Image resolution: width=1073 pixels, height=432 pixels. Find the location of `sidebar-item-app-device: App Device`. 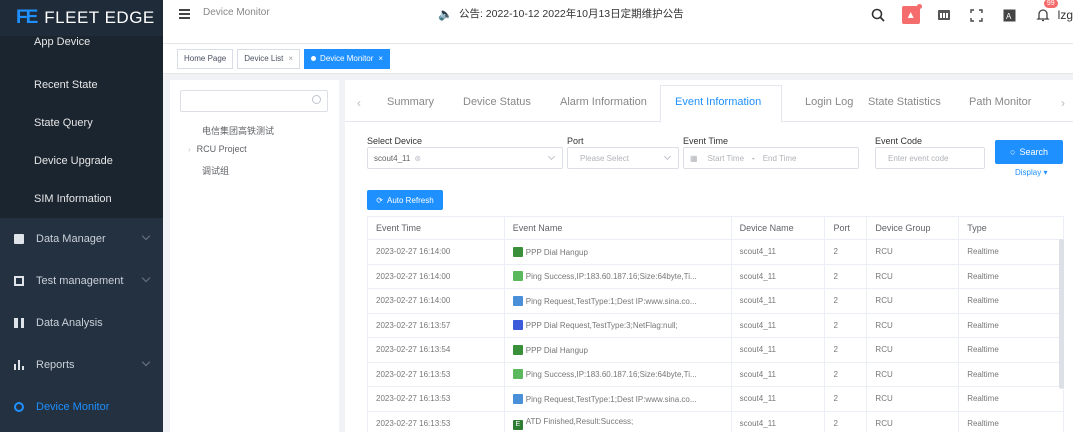

sidebar-item-app-device: App Device is located at coordinates (81, 51).